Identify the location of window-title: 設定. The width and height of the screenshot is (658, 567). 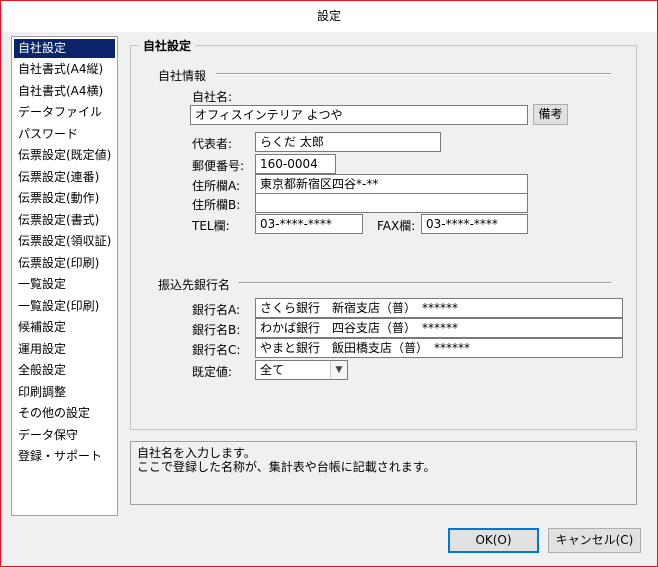
(329, 16).